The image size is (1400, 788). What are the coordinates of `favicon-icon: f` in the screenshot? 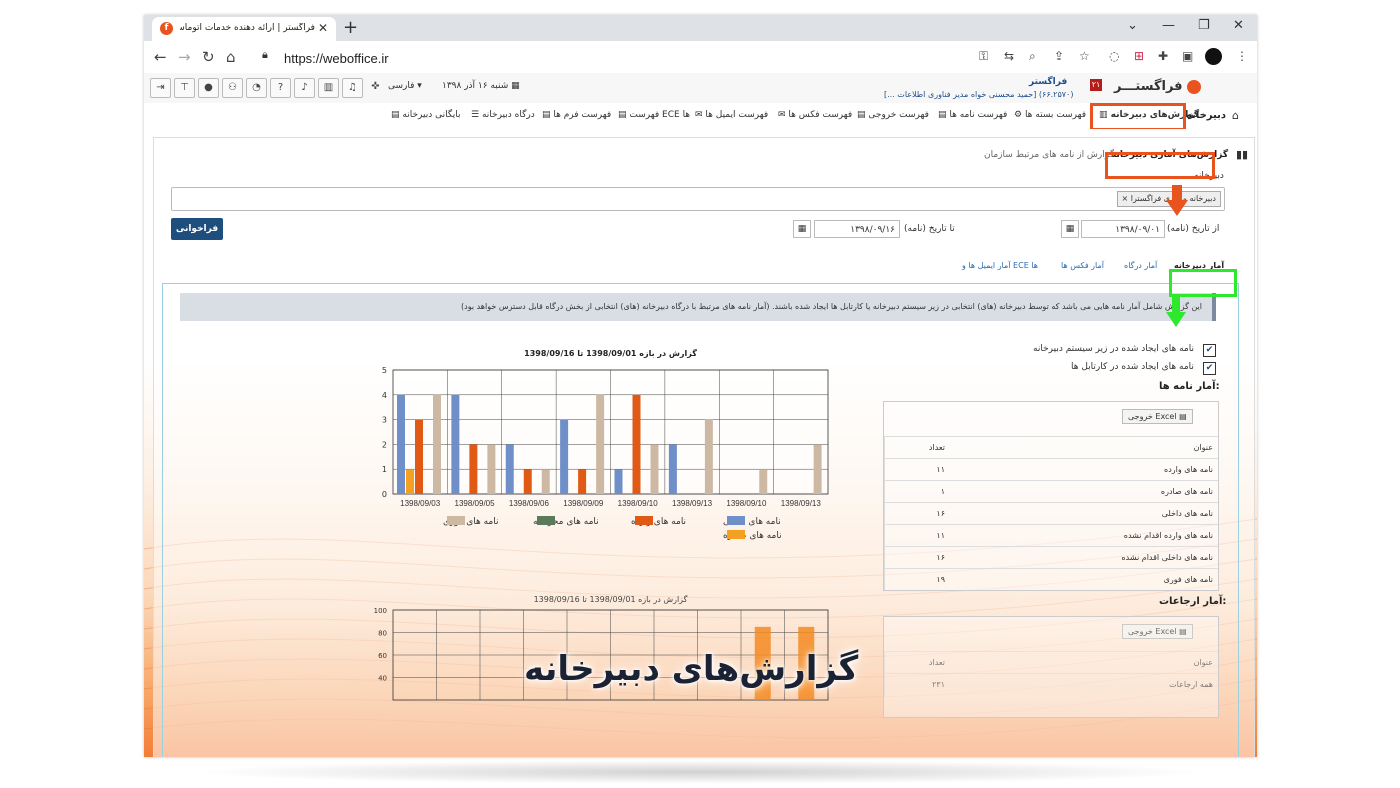 It's located at (166, 28).